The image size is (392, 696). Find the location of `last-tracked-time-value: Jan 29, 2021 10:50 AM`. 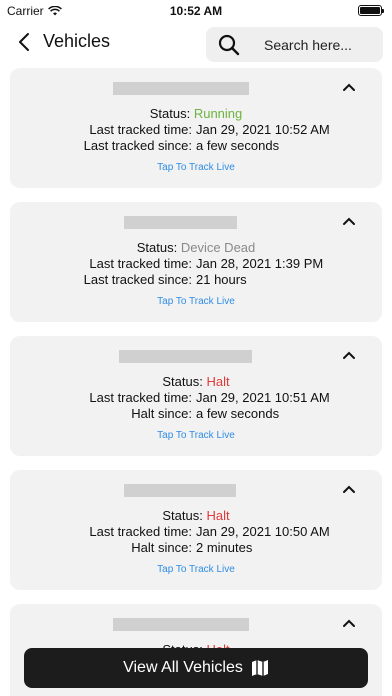

last-tracked-time-value: Jan 29, 2021 10:50 AM is located at coordinates (263, 531).